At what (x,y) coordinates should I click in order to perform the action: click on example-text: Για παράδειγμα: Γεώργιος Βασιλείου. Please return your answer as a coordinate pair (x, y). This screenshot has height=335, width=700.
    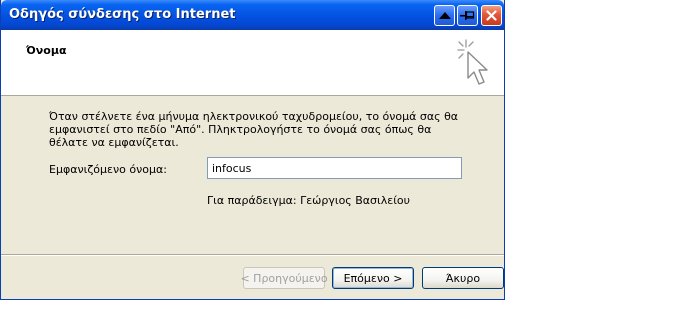
    Looking at the image, I should click on (309, 200).